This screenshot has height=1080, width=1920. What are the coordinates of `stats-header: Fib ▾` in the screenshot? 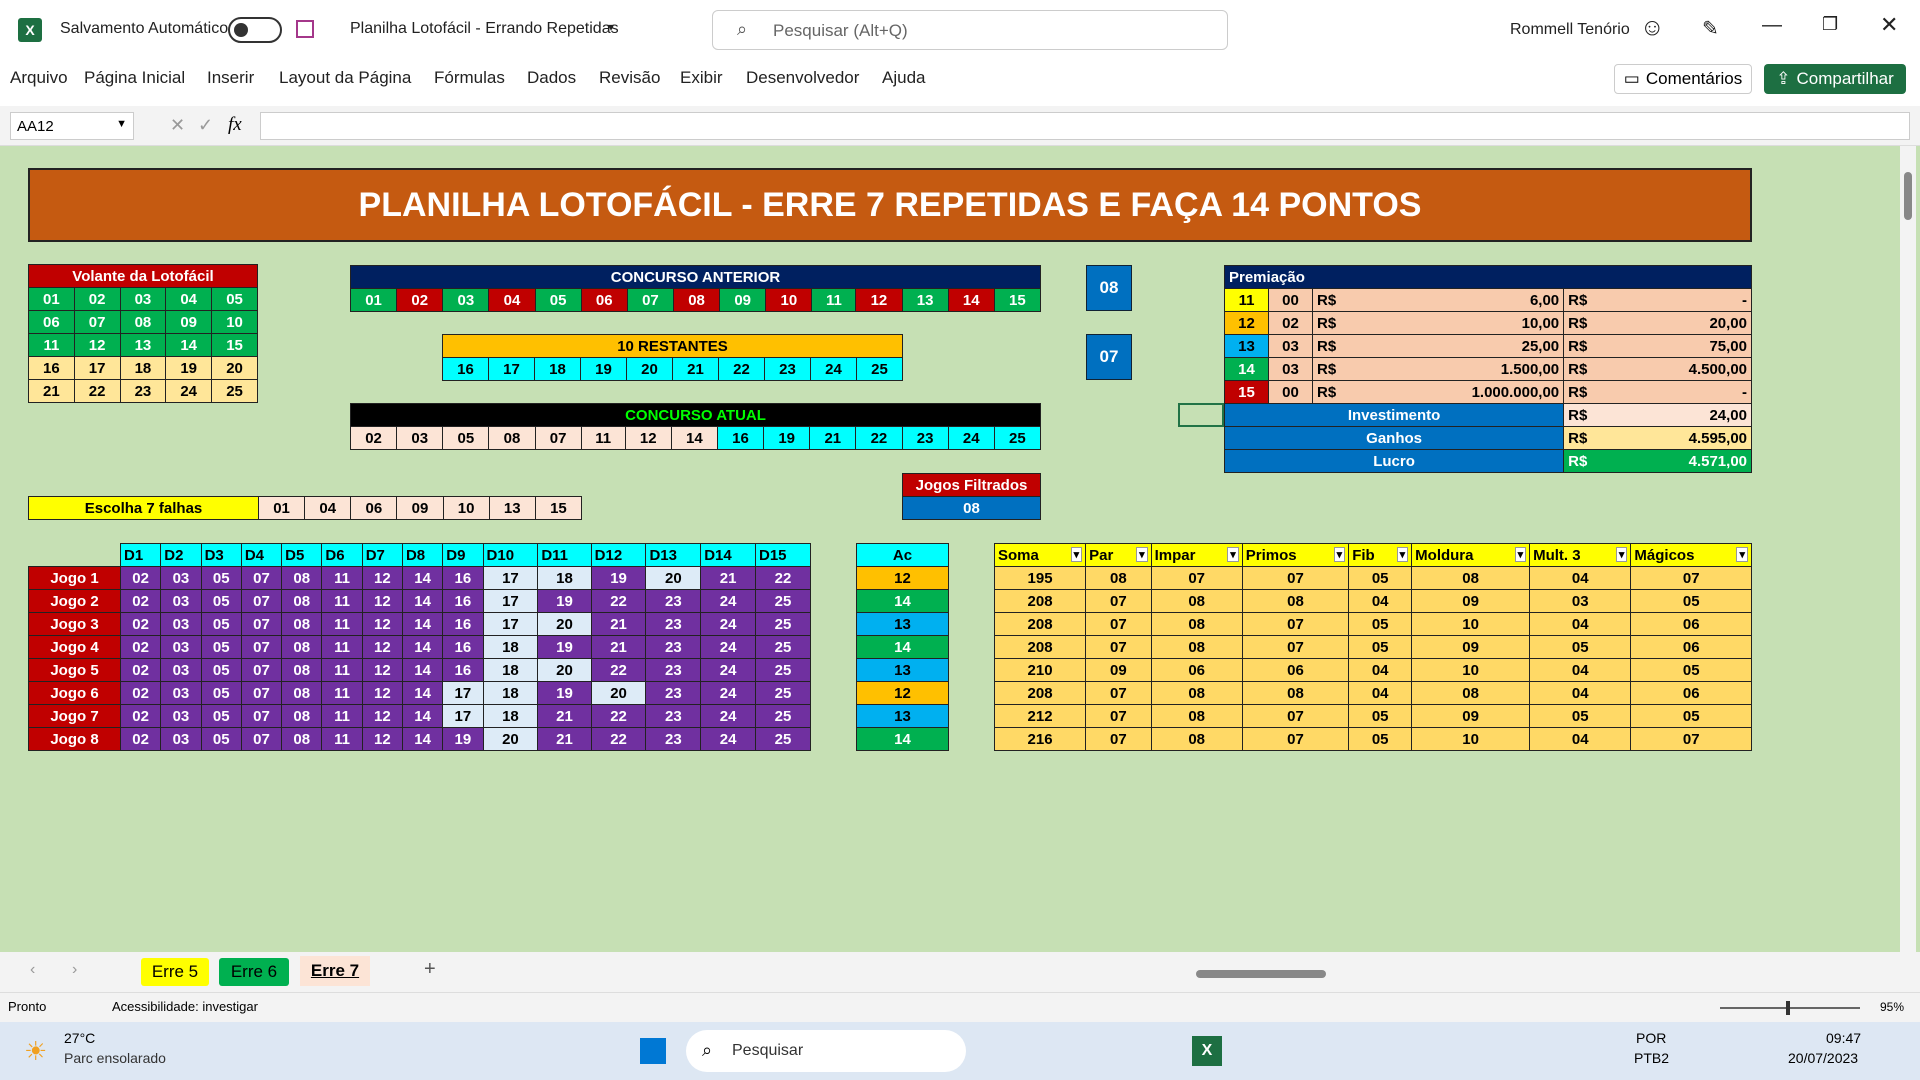 It's located at (1380, 555).